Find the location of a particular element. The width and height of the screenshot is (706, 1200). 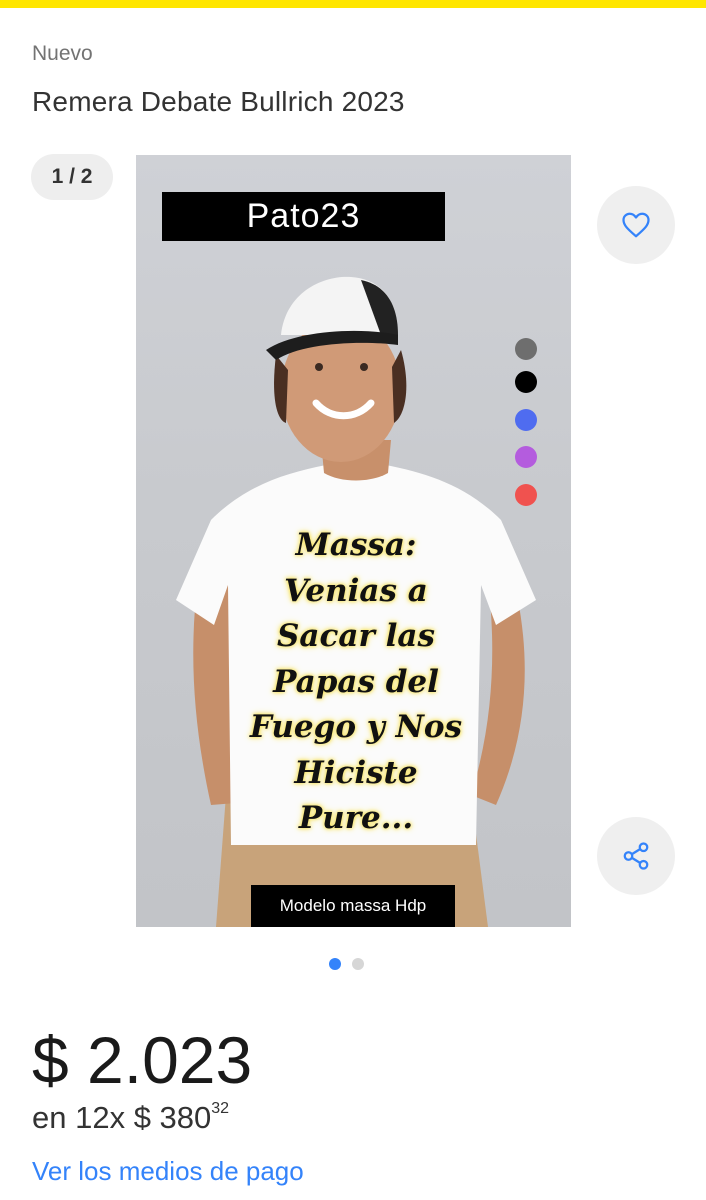

color-swatch-red is located at coordinates (526, 495).